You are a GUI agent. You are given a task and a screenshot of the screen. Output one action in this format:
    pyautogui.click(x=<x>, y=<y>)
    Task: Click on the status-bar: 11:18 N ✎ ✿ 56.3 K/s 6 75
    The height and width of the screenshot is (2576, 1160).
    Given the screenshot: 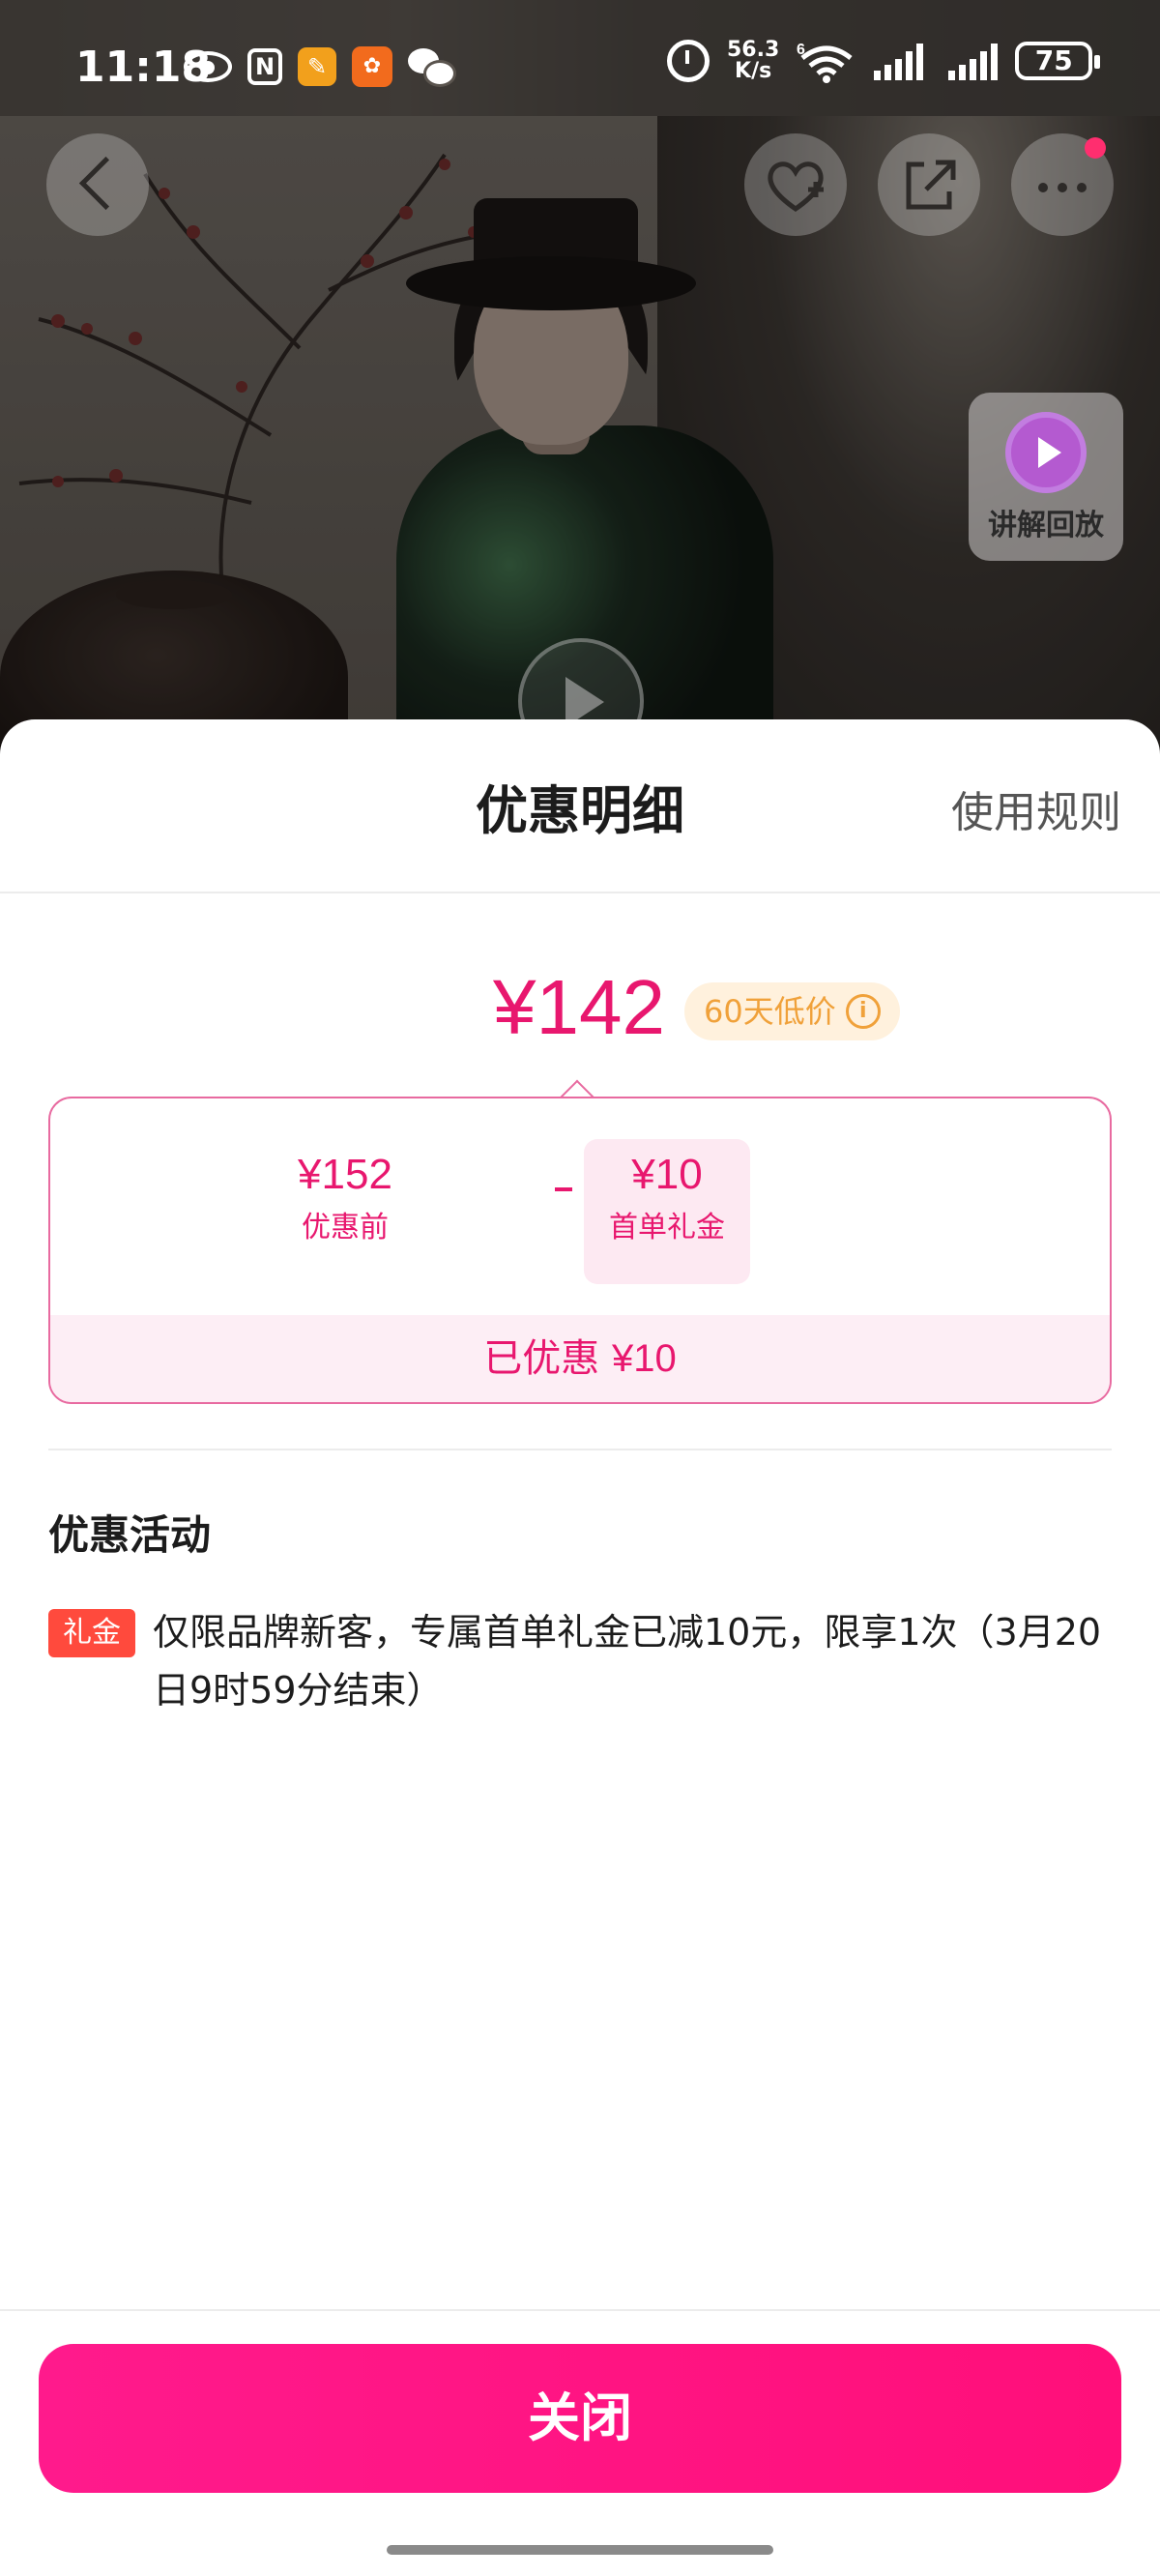 What is the action you would take?
    pyautogui.click(x=580, y=58)
    